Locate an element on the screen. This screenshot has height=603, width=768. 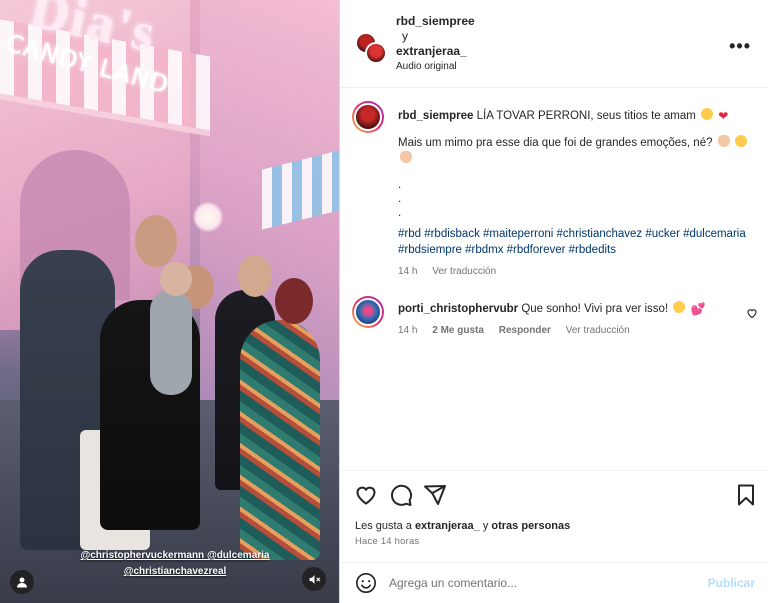
baby is located at coordinates (171, 342).